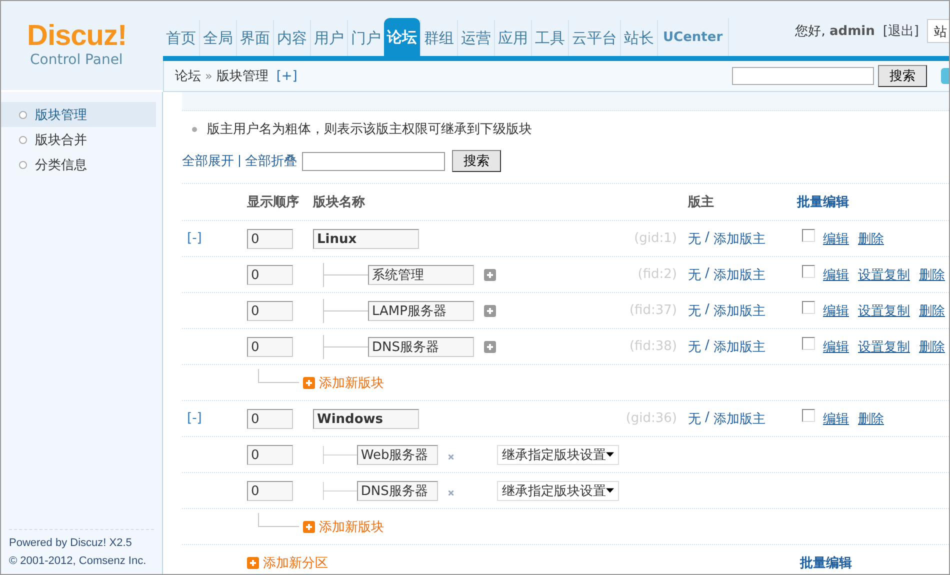 This screenshot has height=575, width=950. I want to click on name-field: 系统管理, so click(421, 274).